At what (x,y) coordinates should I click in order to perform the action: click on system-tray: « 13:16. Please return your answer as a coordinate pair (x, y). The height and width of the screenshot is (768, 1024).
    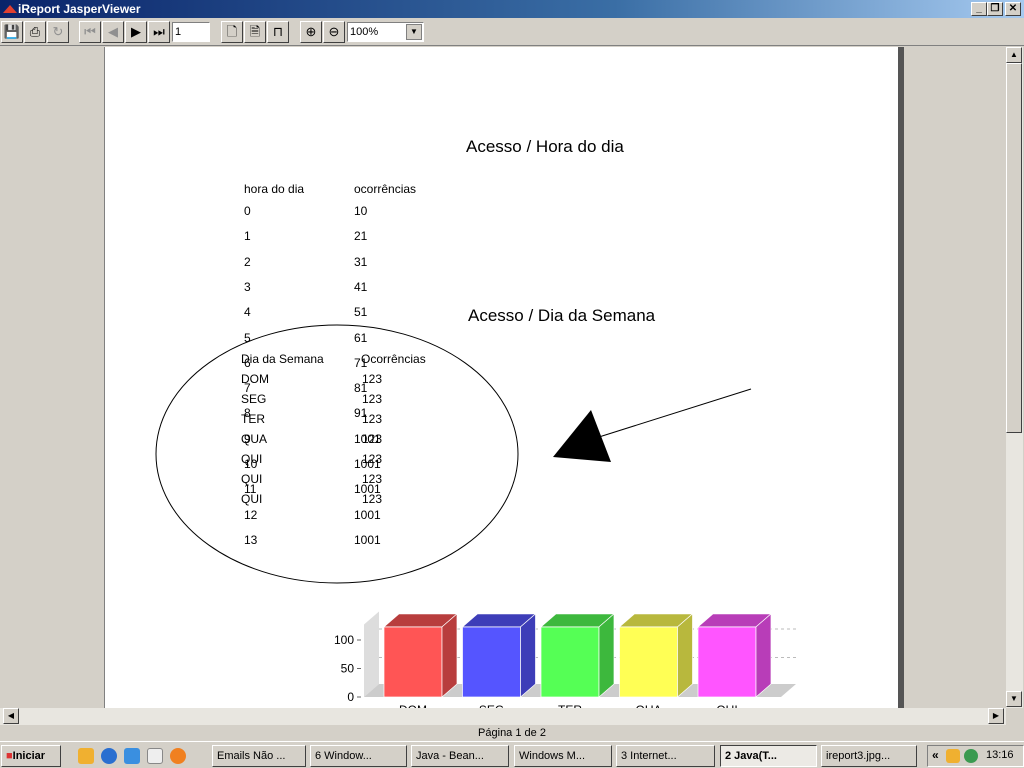
    Looking at the image, I should click on (975, 756).